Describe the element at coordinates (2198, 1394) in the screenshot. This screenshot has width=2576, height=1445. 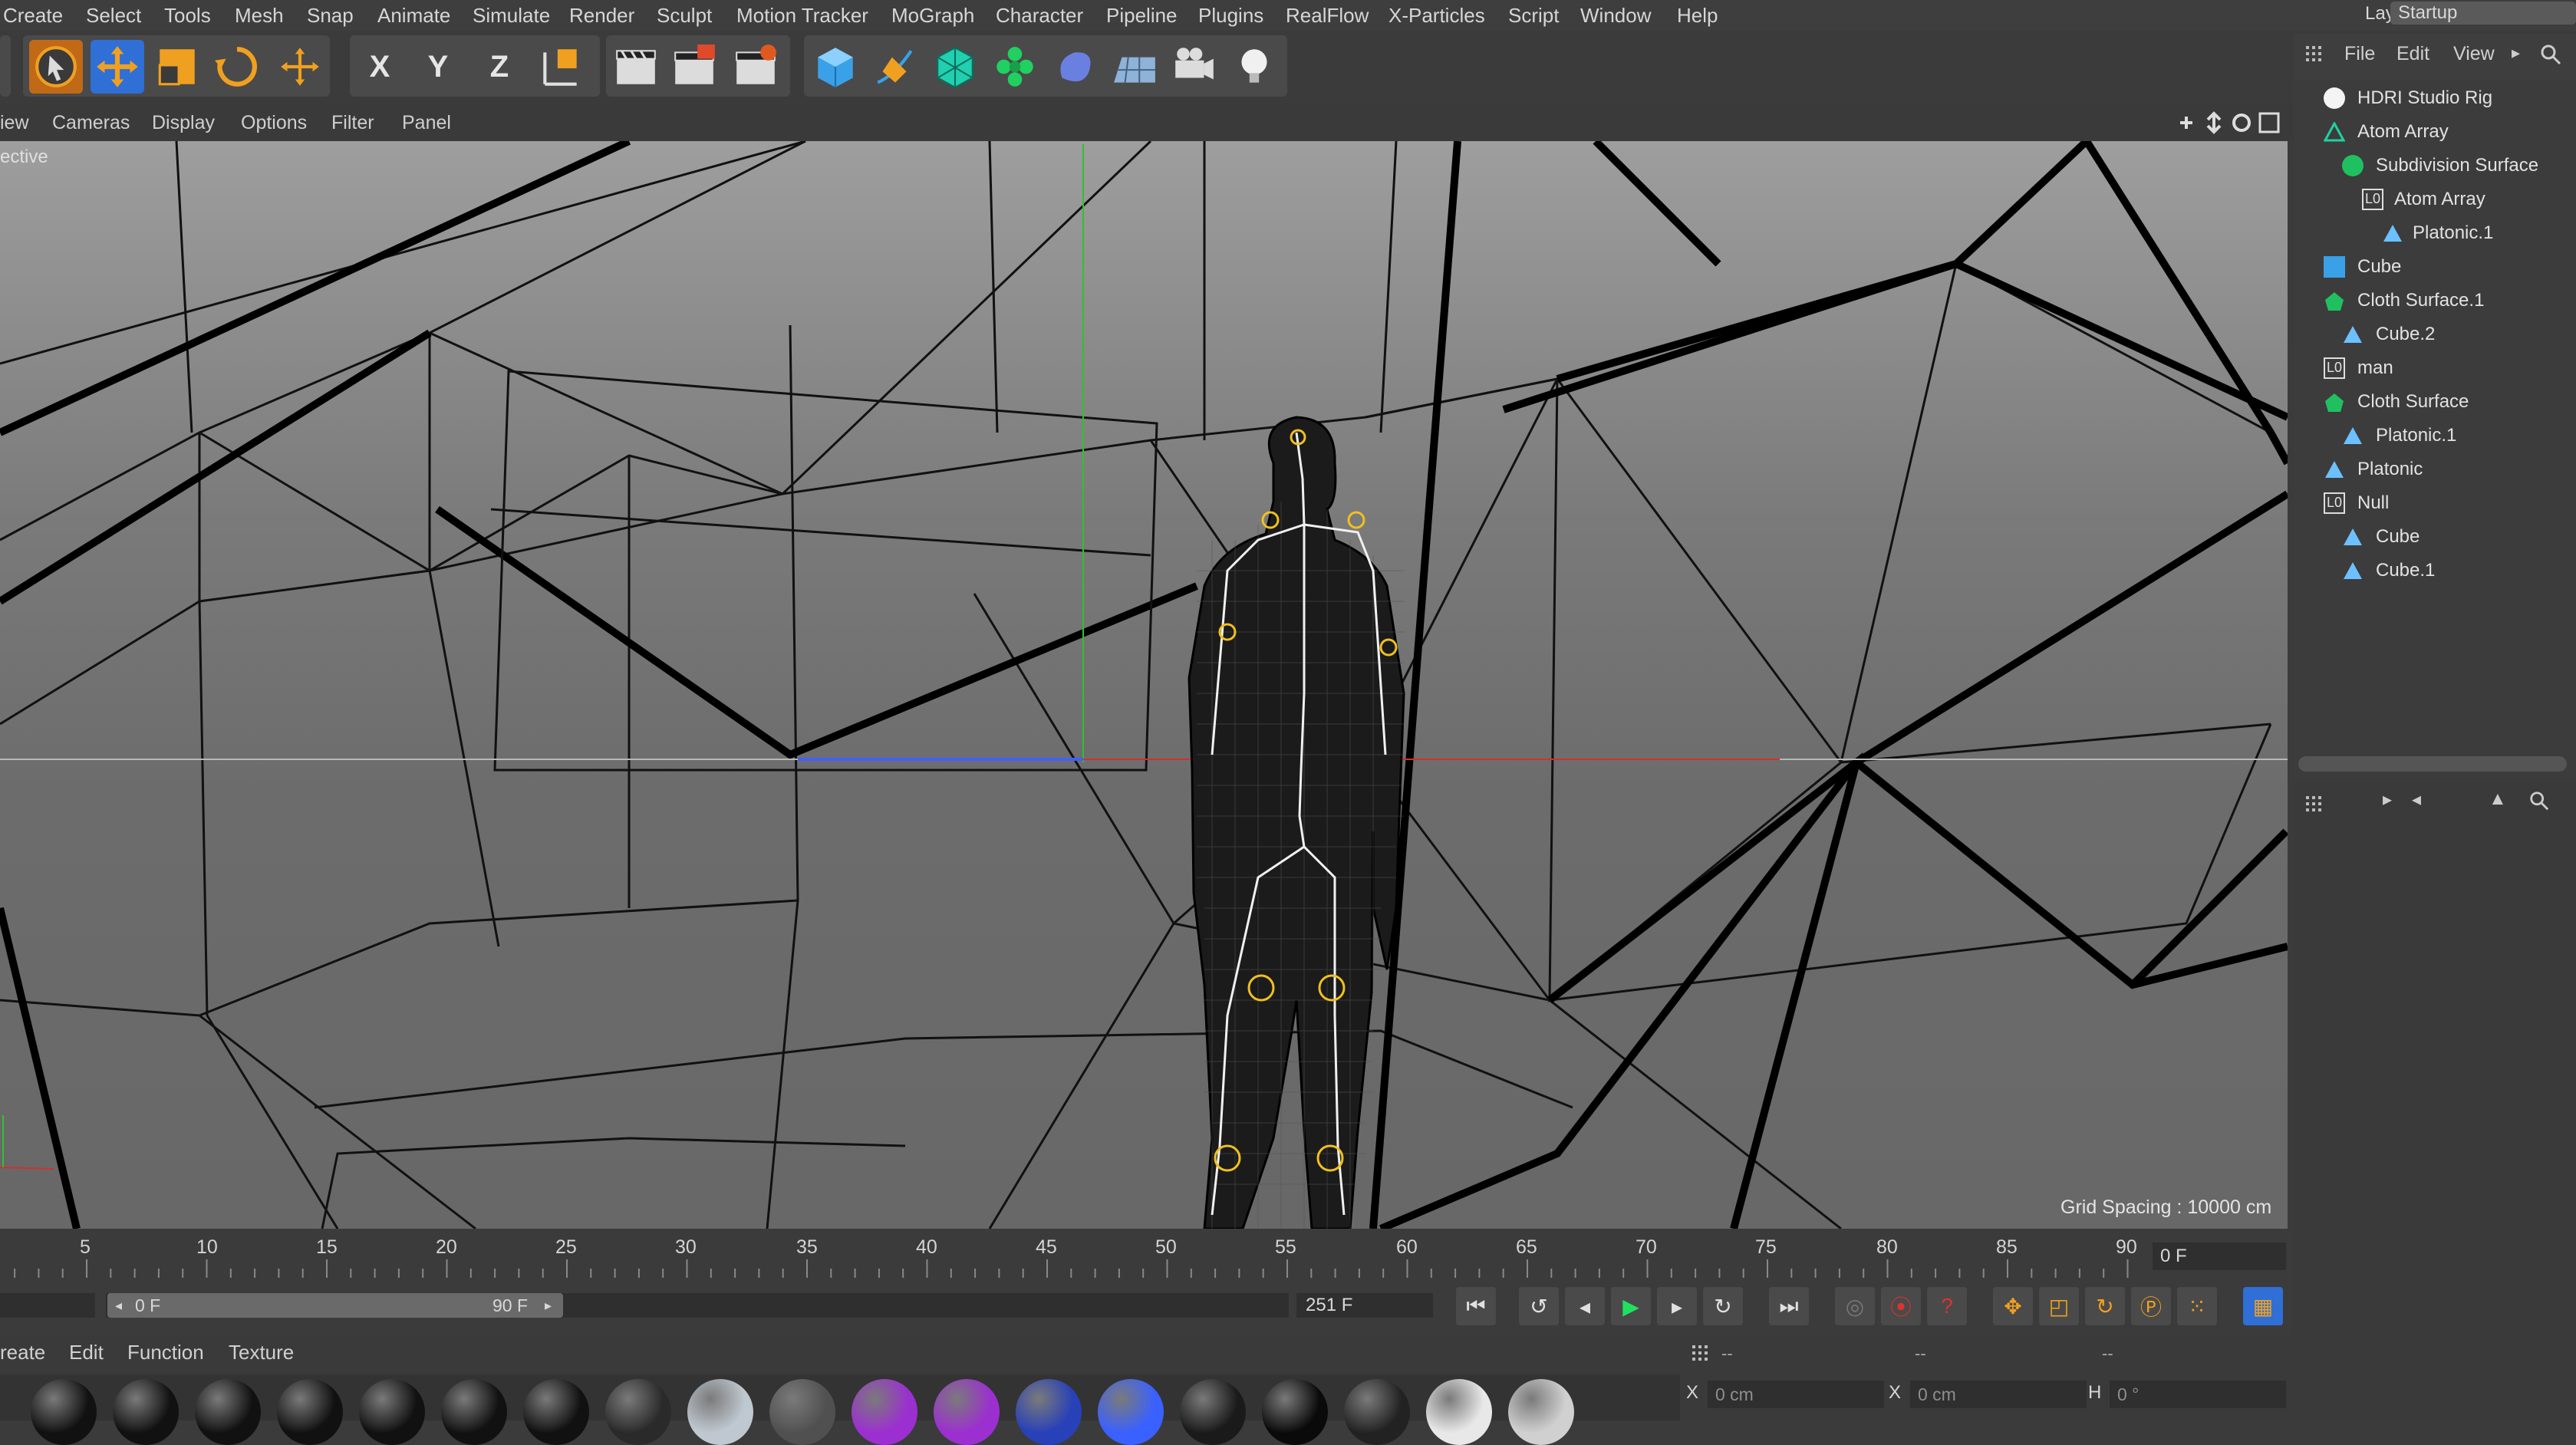
I see `rotation-h-field: 0 °` at that location.